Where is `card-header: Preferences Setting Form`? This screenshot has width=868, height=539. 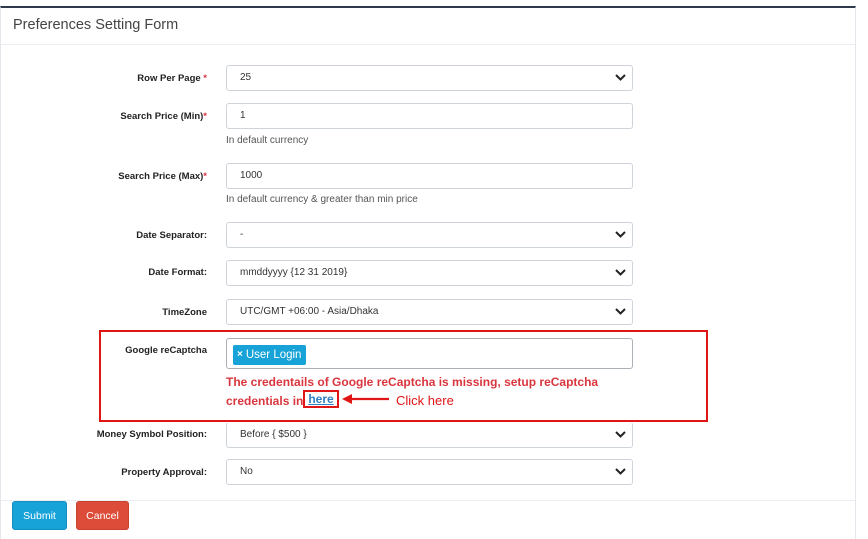 card-header: Preferences Setting Form is located at coordinates (428, 26).